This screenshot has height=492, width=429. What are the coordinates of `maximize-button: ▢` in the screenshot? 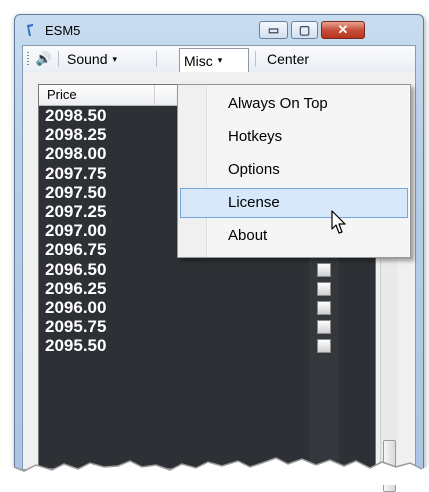 It's located at (304, 30).